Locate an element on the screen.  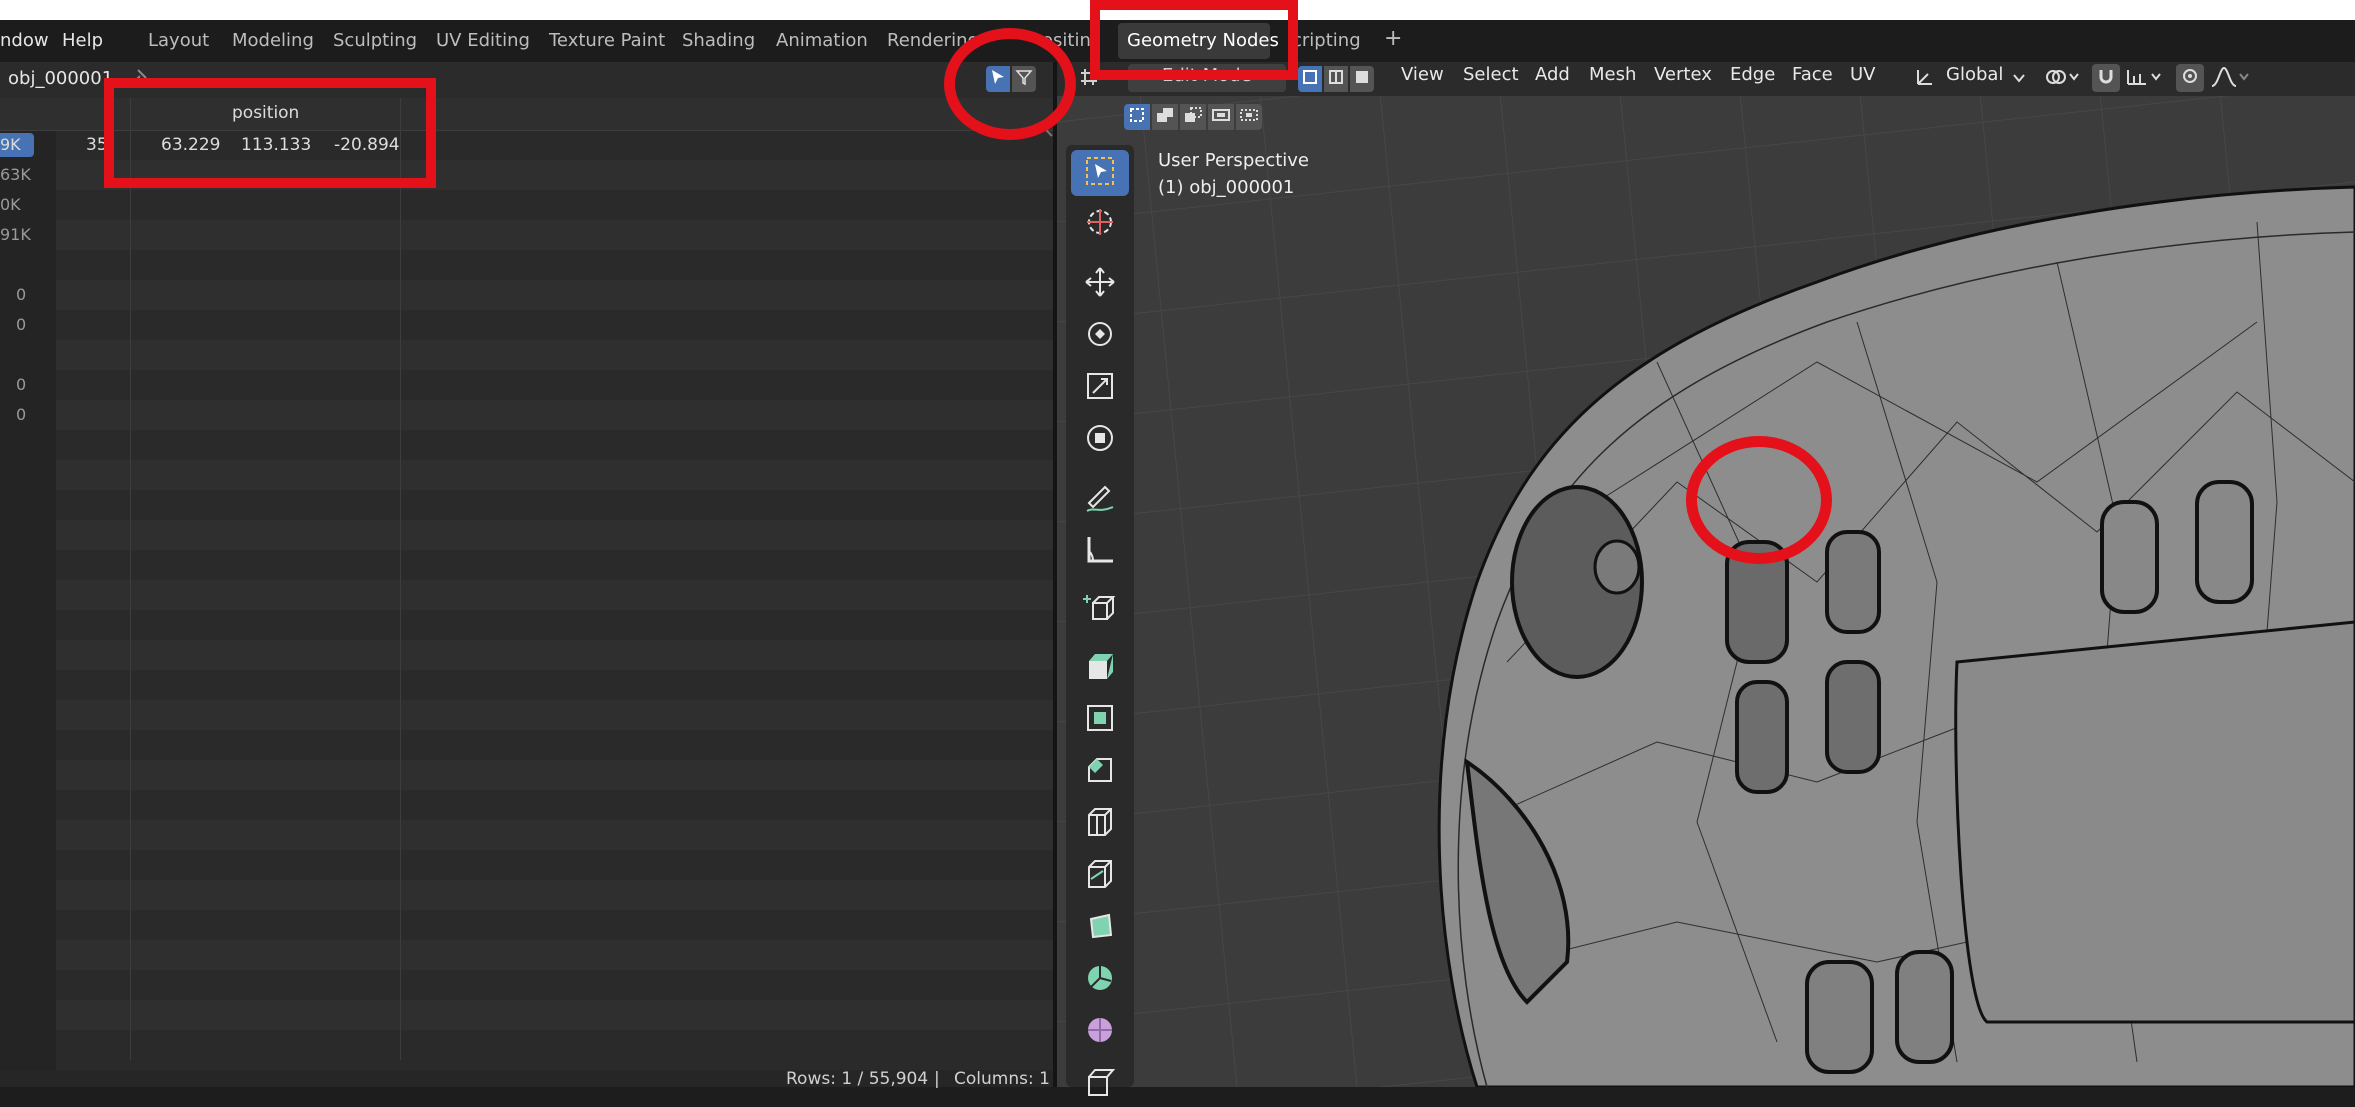
snap-target-icon is located at coordinates (2145, 79).